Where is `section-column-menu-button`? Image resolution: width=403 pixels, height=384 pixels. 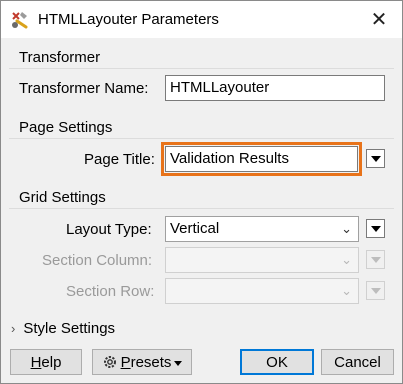 section-column-menu-button is located at coordinates (375, 259).